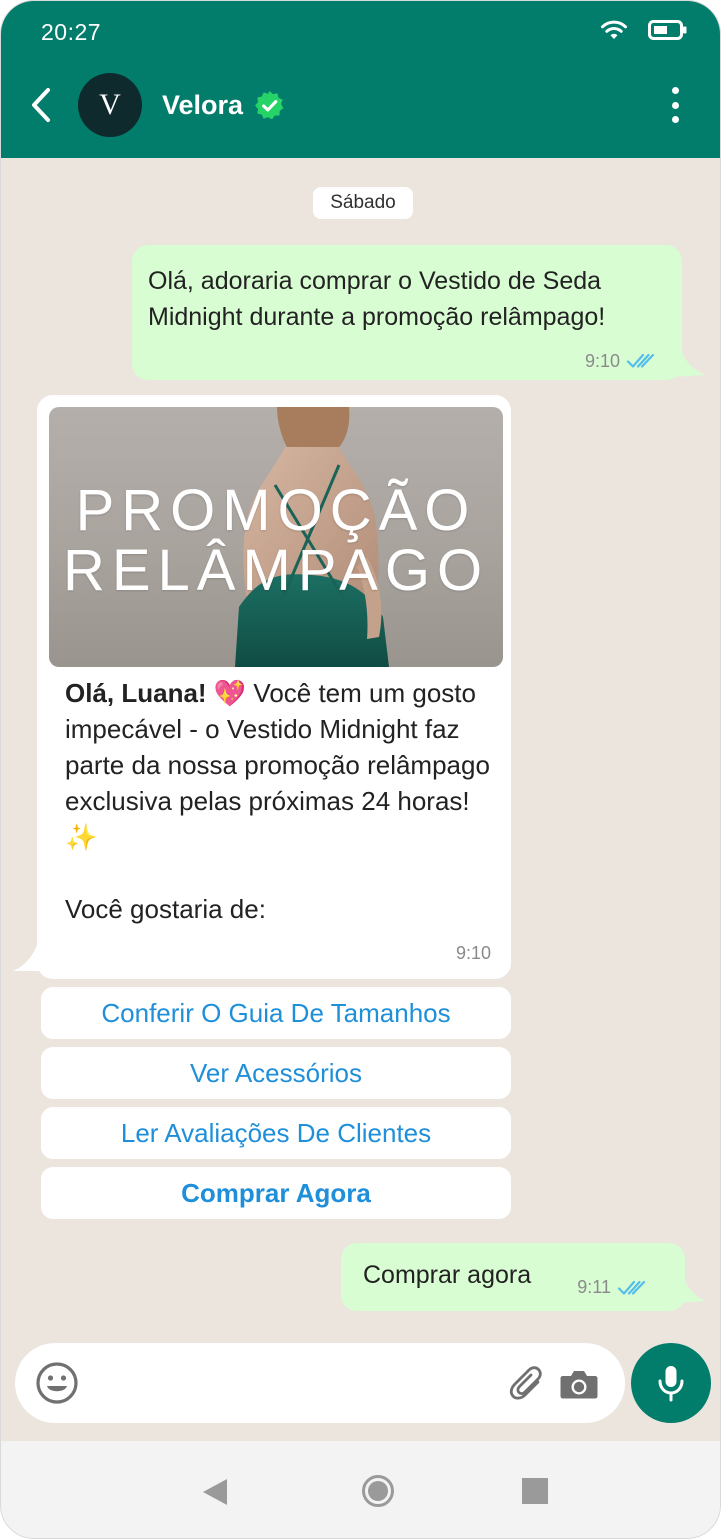 The image size is (721, 1539). I want to click on wifi-icon, so click(614, 29).